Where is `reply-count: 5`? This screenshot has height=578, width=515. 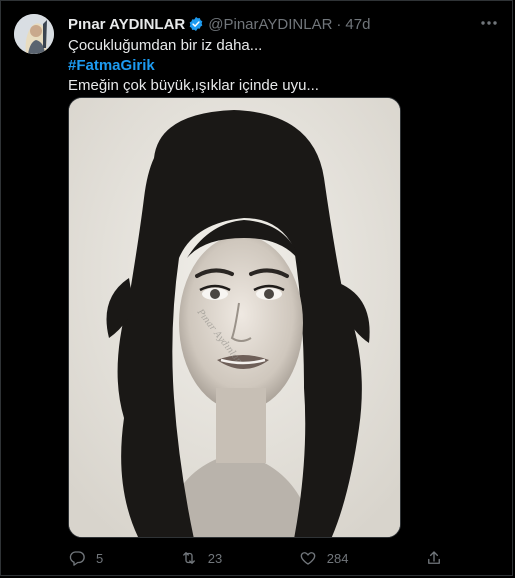 reply-count: 5 is located at coordinates (100, 558).